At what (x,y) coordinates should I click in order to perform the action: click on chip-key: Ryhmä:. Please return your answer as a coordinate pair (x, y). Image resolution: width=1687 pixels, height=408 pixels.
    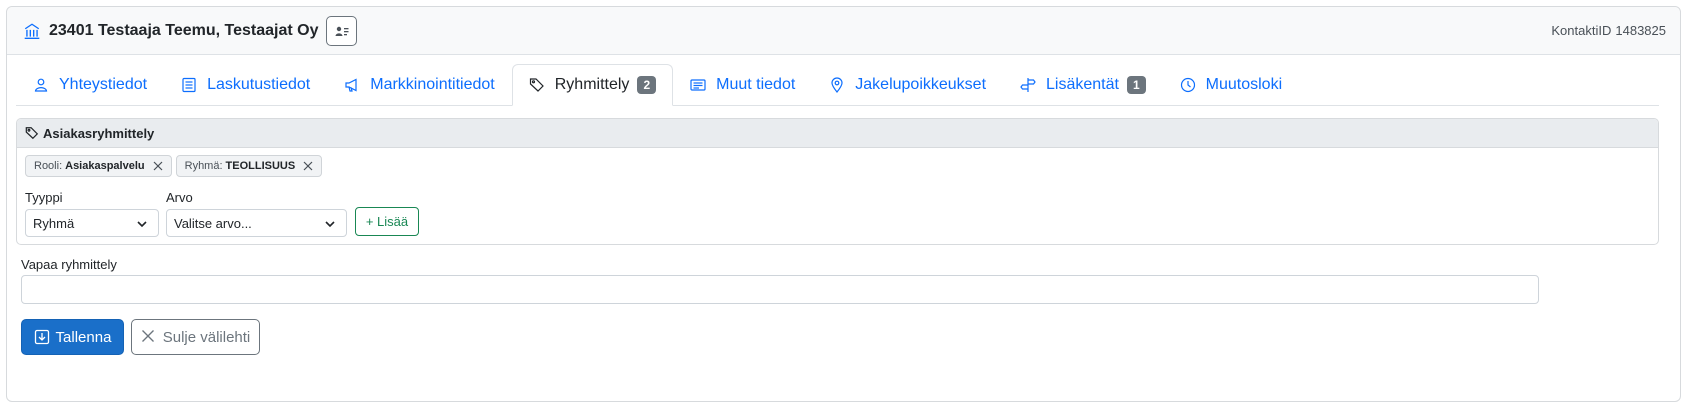
    Looking at the image, I should click on (203, 166).